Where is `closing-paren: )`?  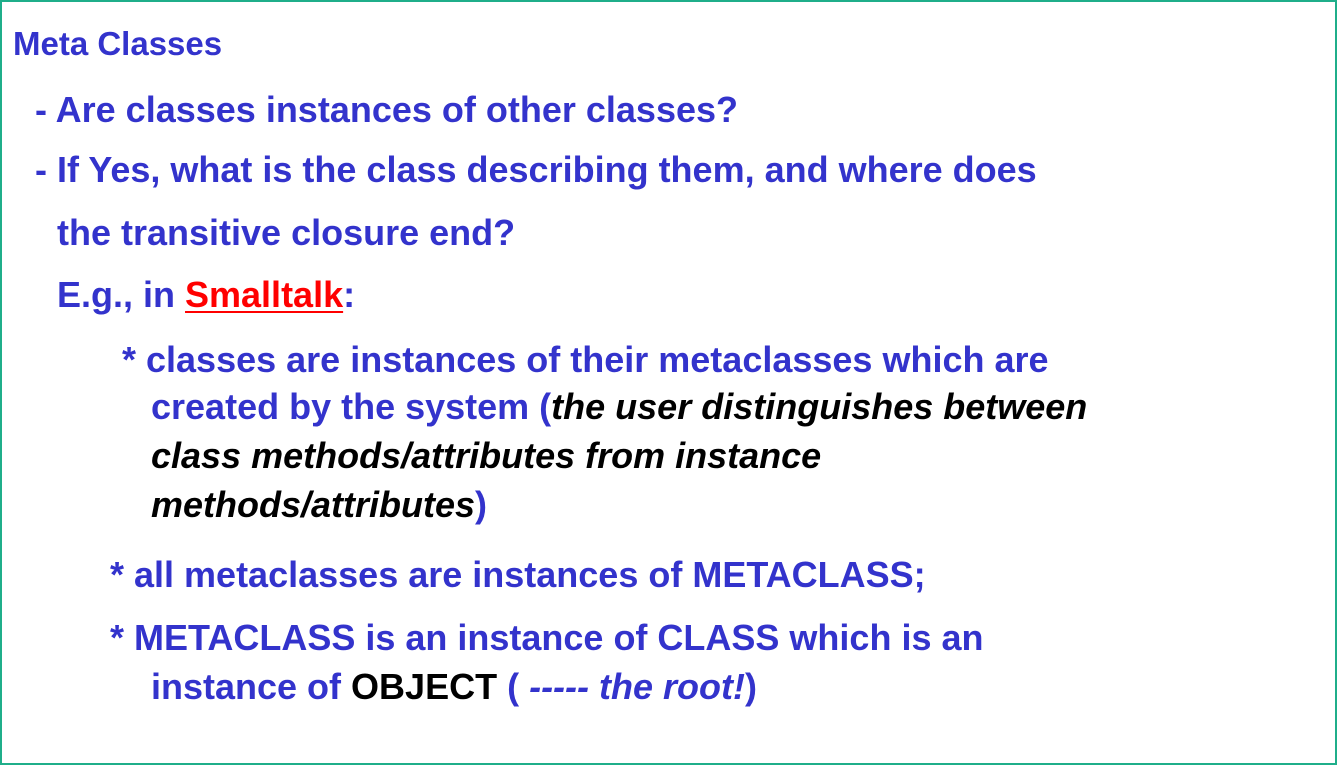
closing-paren: ) is located at coordinates (481, 504).